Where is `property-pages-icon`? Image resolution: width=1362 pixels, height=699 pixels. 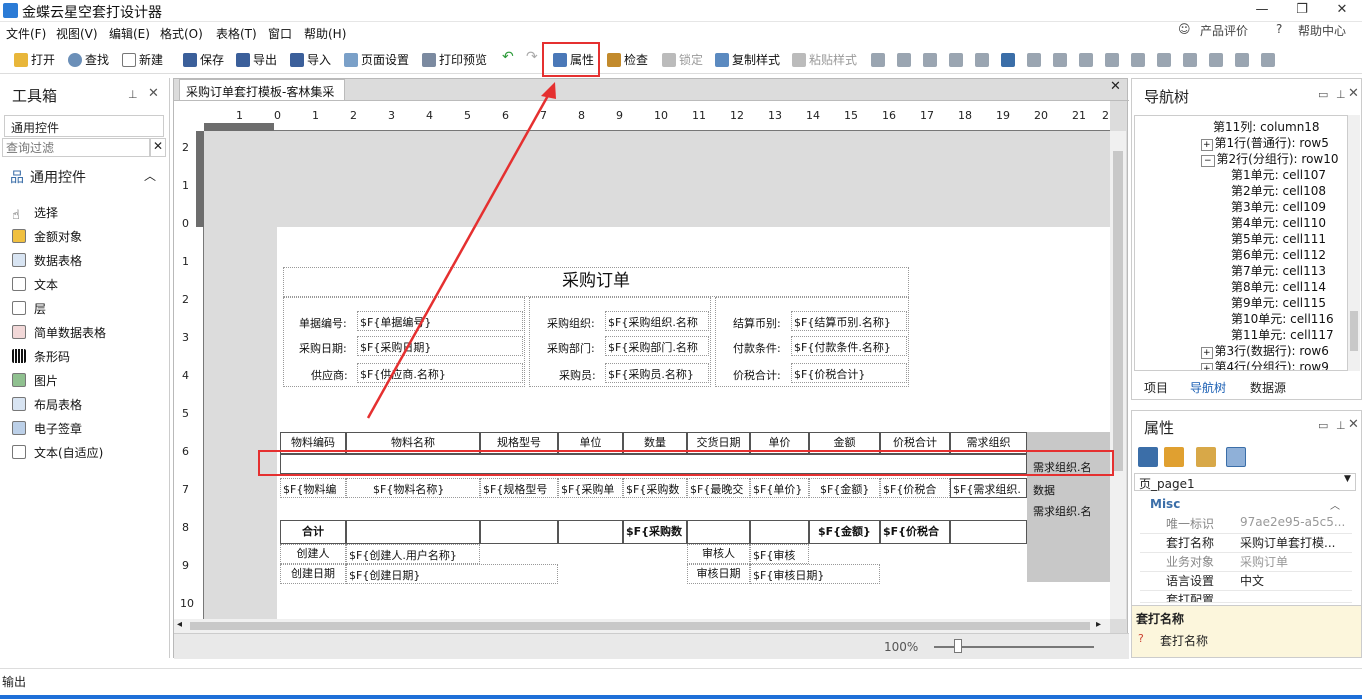 property-pages-icon is located at coordinates (1236, 457).